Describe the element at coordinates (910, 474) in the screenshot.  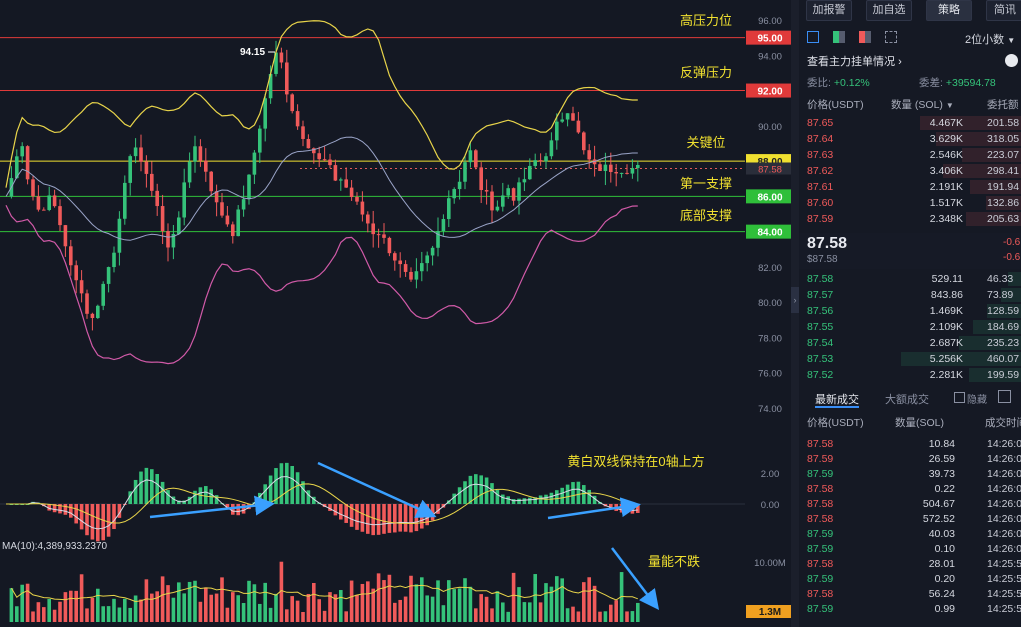
I see `trade-row: 87.59 39.73 14:26:0` at that location.